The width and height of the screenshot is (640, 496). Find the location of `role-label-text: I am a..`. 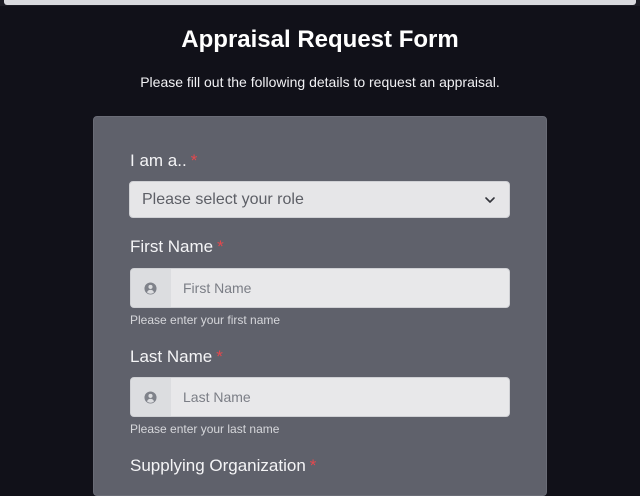

role-label-text: I am a.. is located at coordinates (158, 160).